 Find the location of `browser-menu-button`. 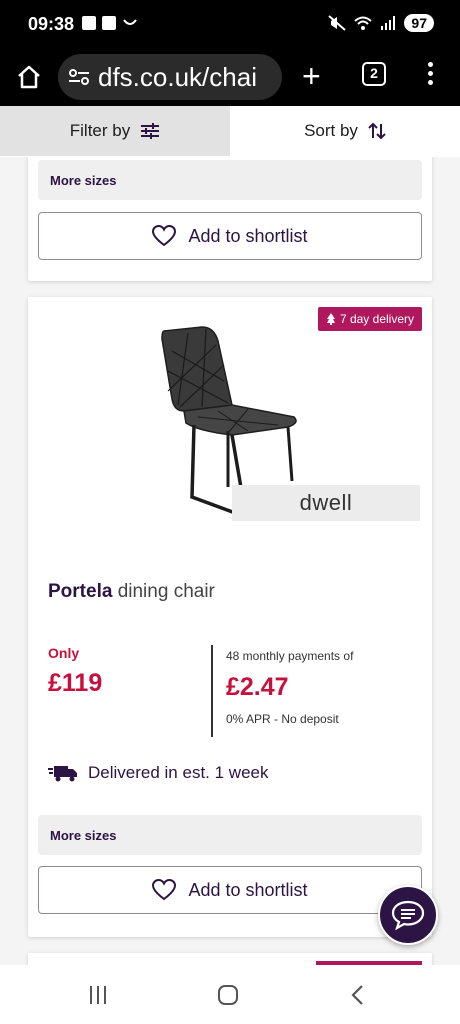

browser-menu-button is located at coordinates (430, 73).